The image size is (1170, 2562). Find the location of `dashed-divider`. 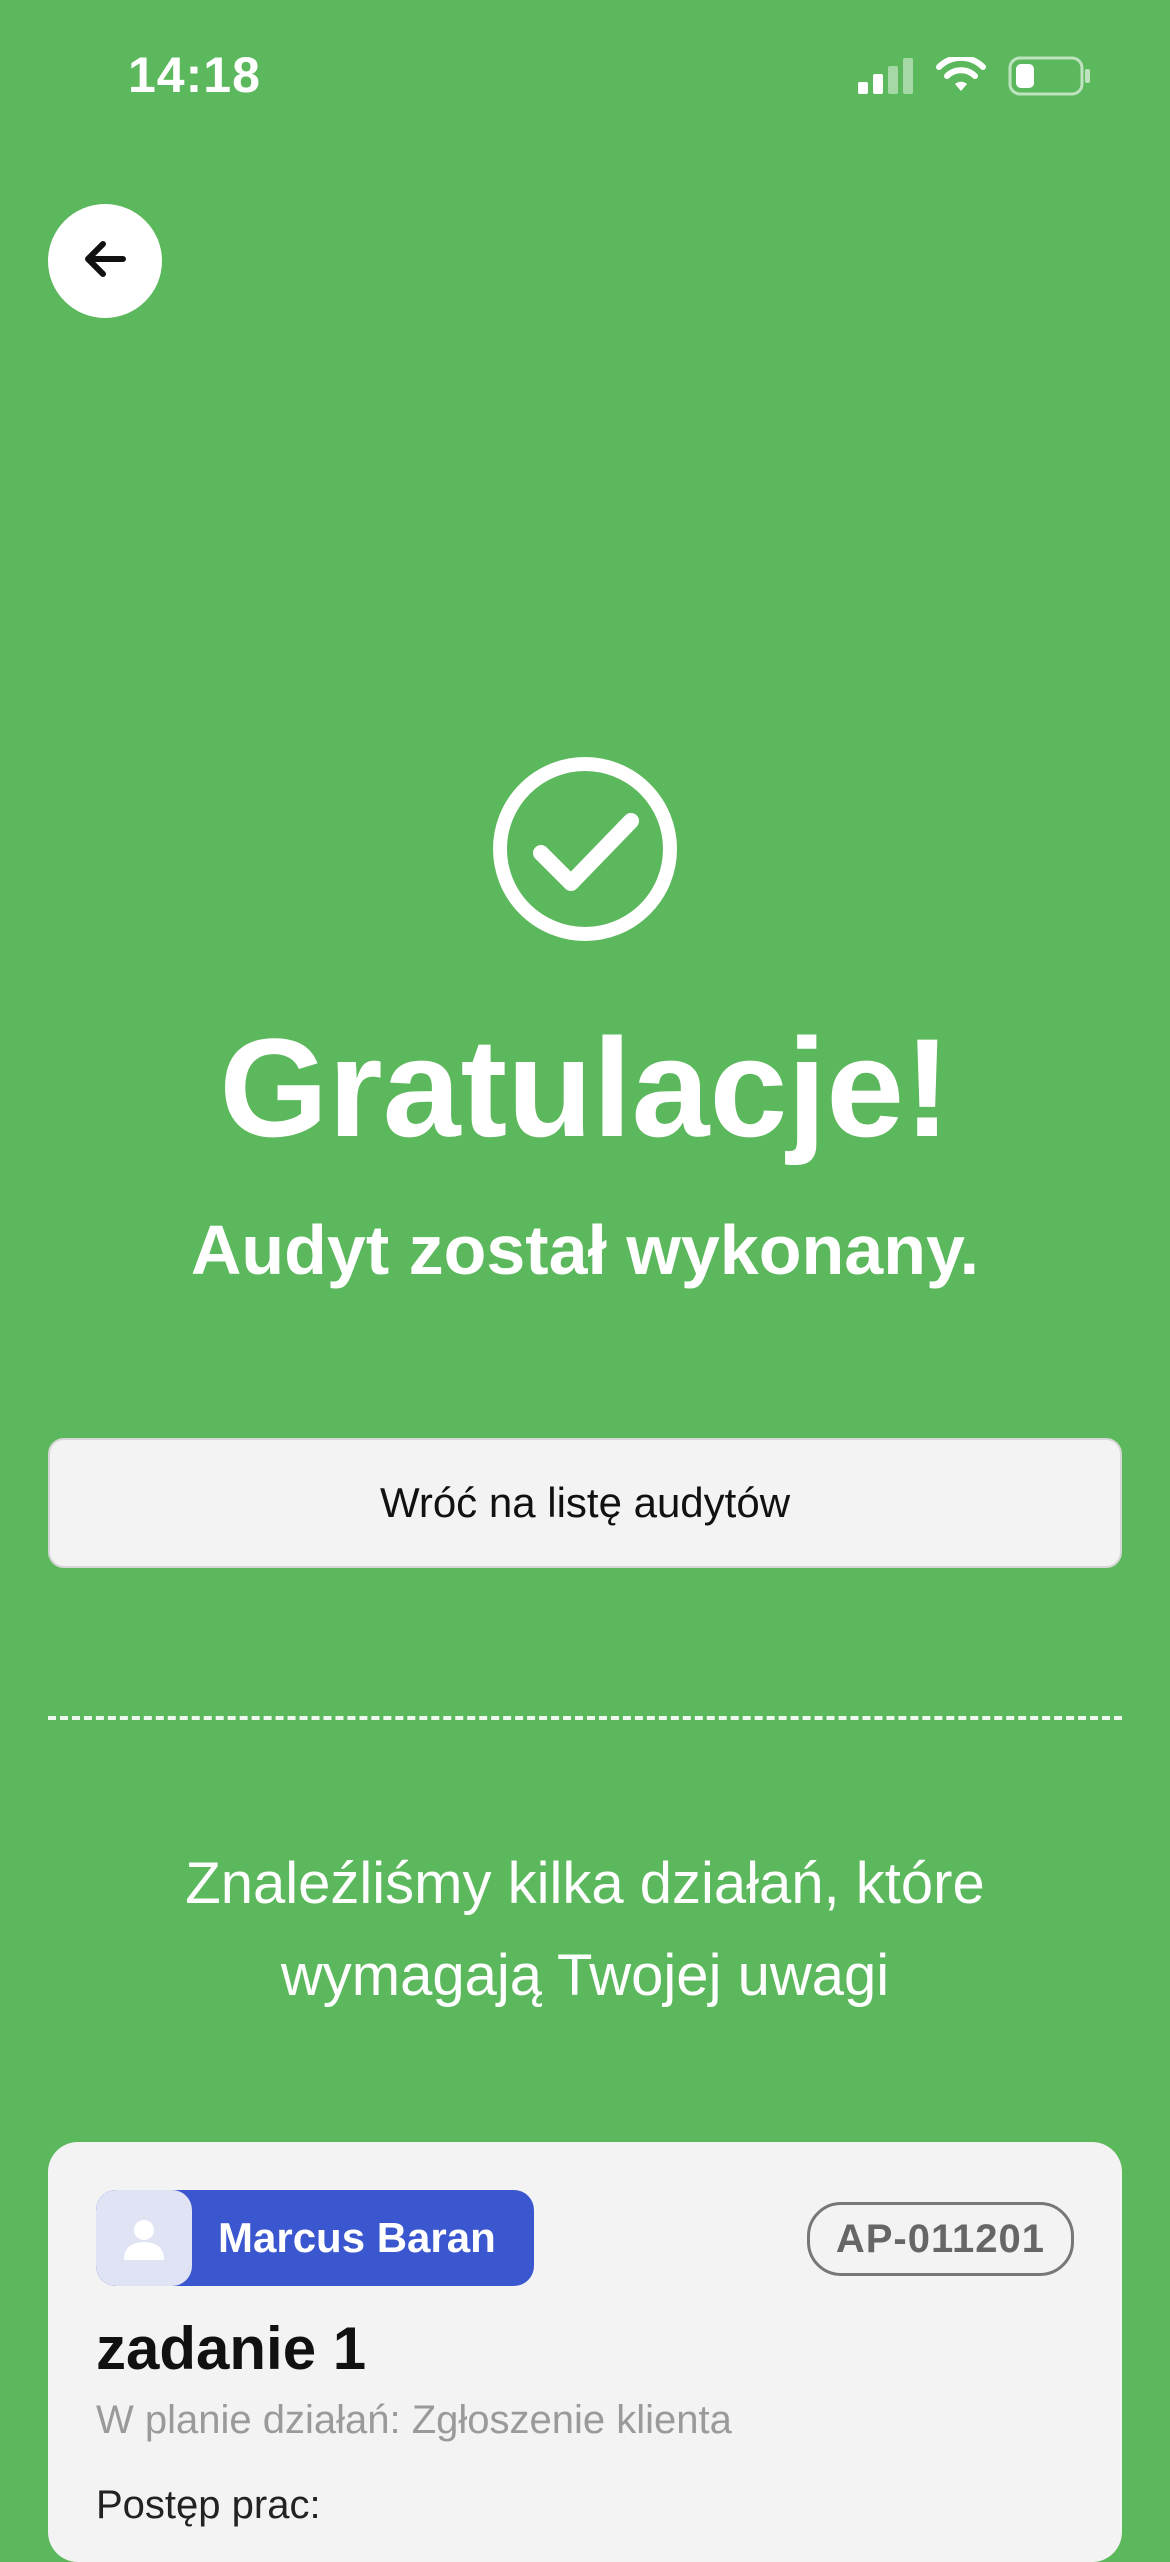

dashed-divider is located at coordinates (585, 1718).